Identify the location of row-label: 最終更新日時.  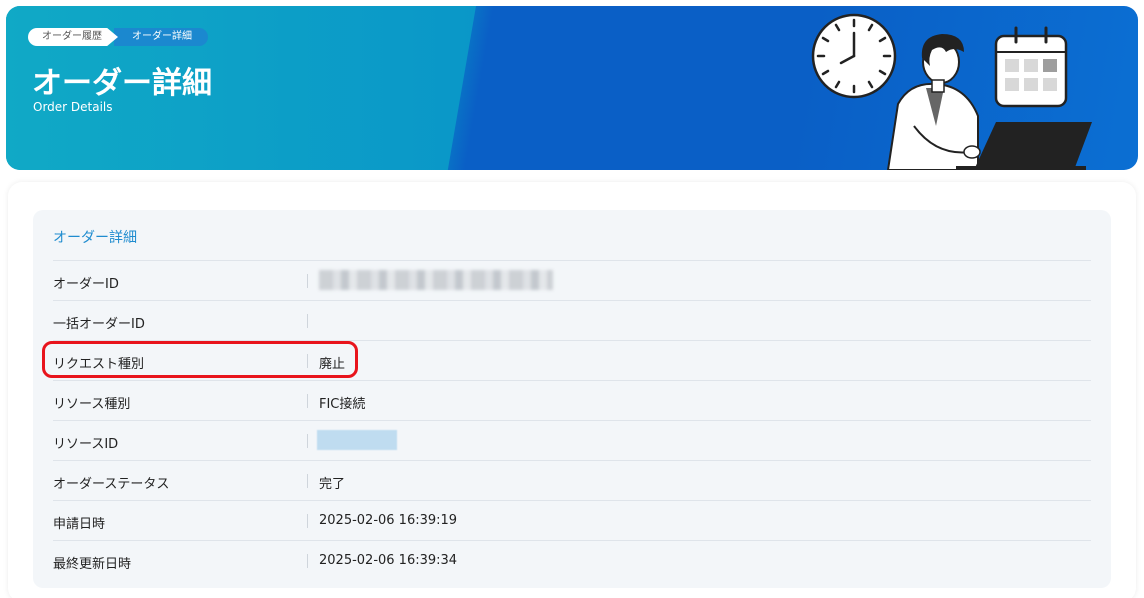
(92, 564).